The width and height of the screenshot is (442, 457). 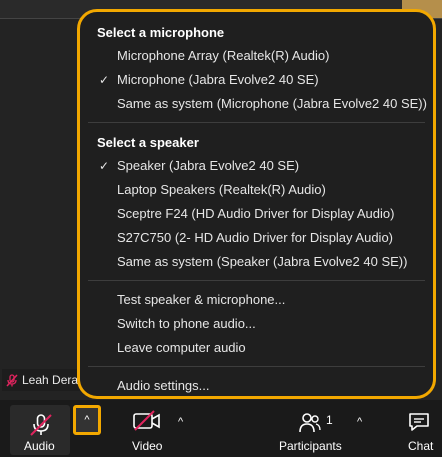 I want to click on audio-button-label: Audio, so click(x=39, y=446).